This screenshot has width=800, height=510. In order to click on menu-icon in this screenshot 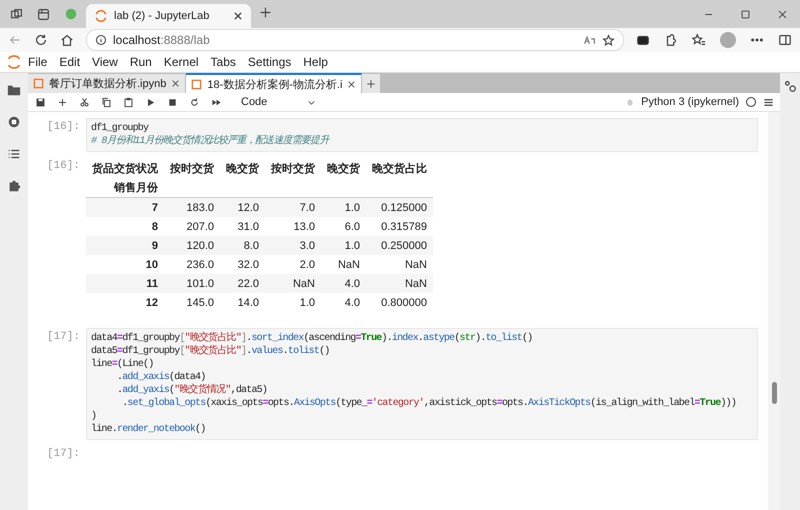, I will do `click(768, 102)`.